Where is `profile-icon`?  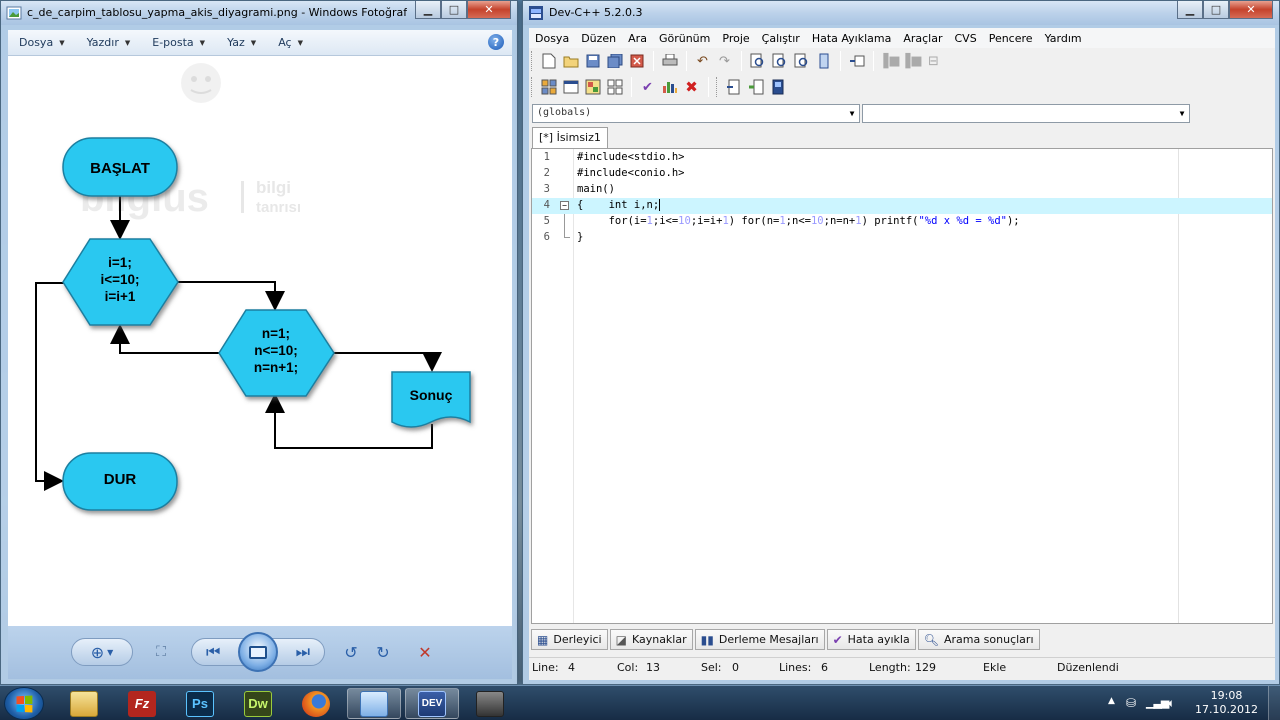 profile-icon is located at coordinates (669, 87).